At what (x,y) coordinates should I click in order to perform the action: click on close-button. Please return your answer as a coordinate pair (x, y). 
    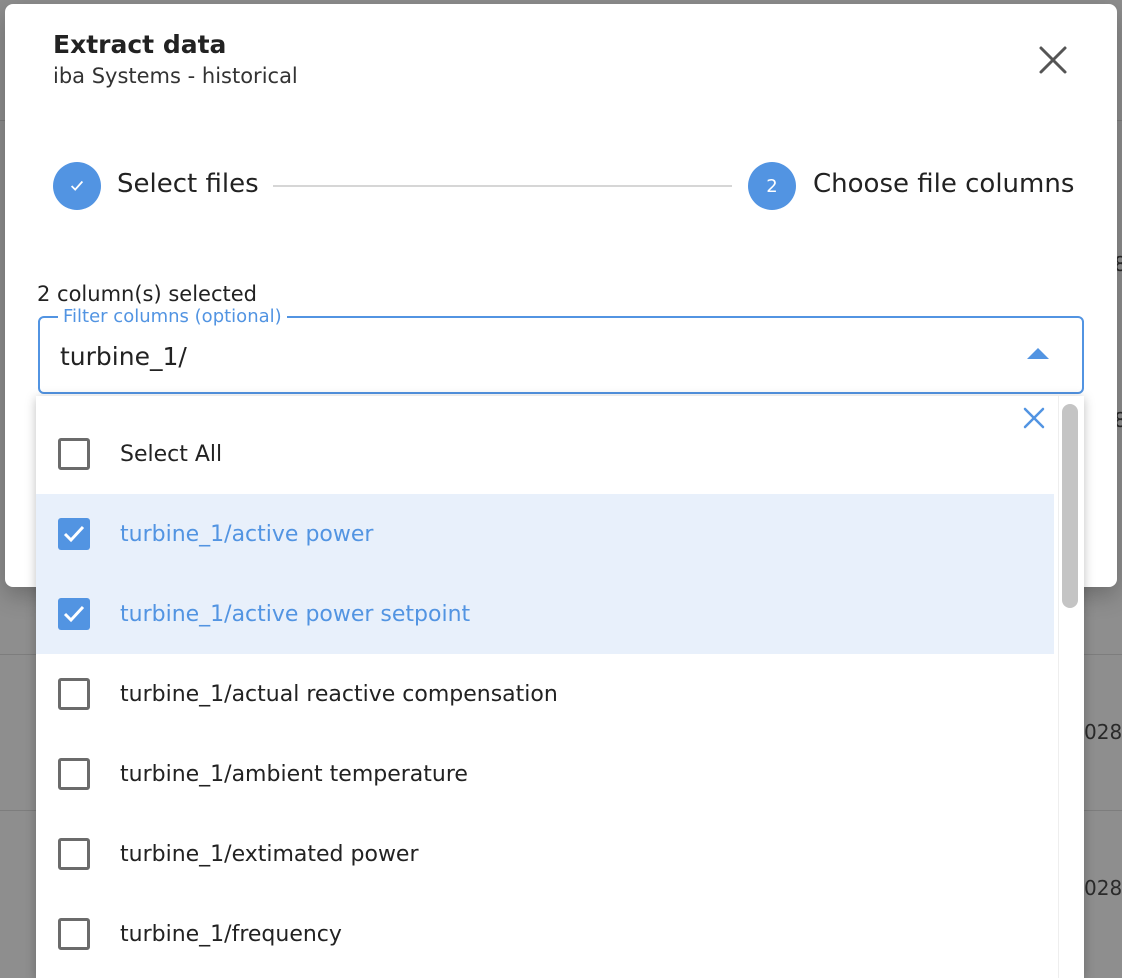
    Looking at the image, I should click on (1053, 60).